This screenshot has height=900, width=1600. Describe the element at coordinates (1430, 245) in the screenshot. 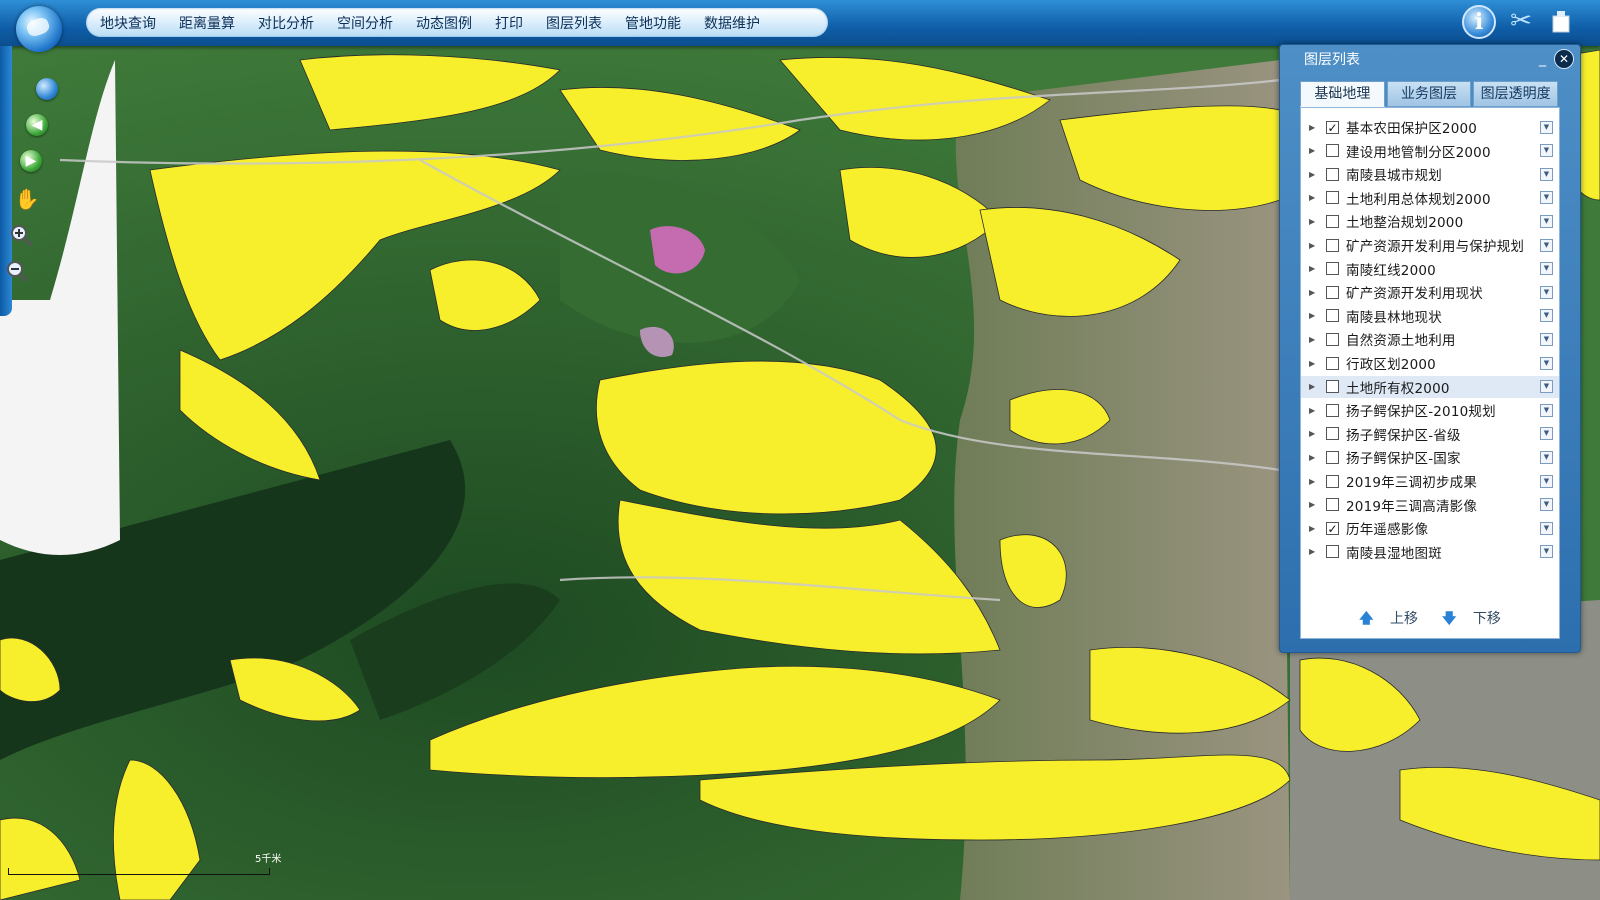

I see `layer-row: ▶ 矿产资源开发利用与保护规划 ▼` at that location.